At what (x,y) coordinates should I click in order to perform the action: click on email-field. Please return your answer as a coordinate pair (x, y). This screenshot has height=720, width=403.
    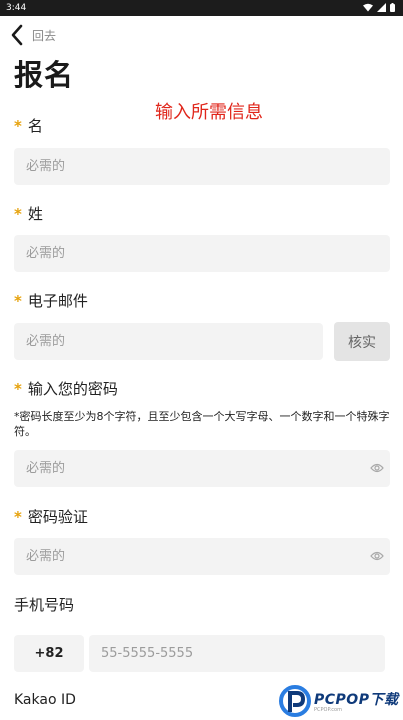
    Looking at the image, I should click on (168, 341).